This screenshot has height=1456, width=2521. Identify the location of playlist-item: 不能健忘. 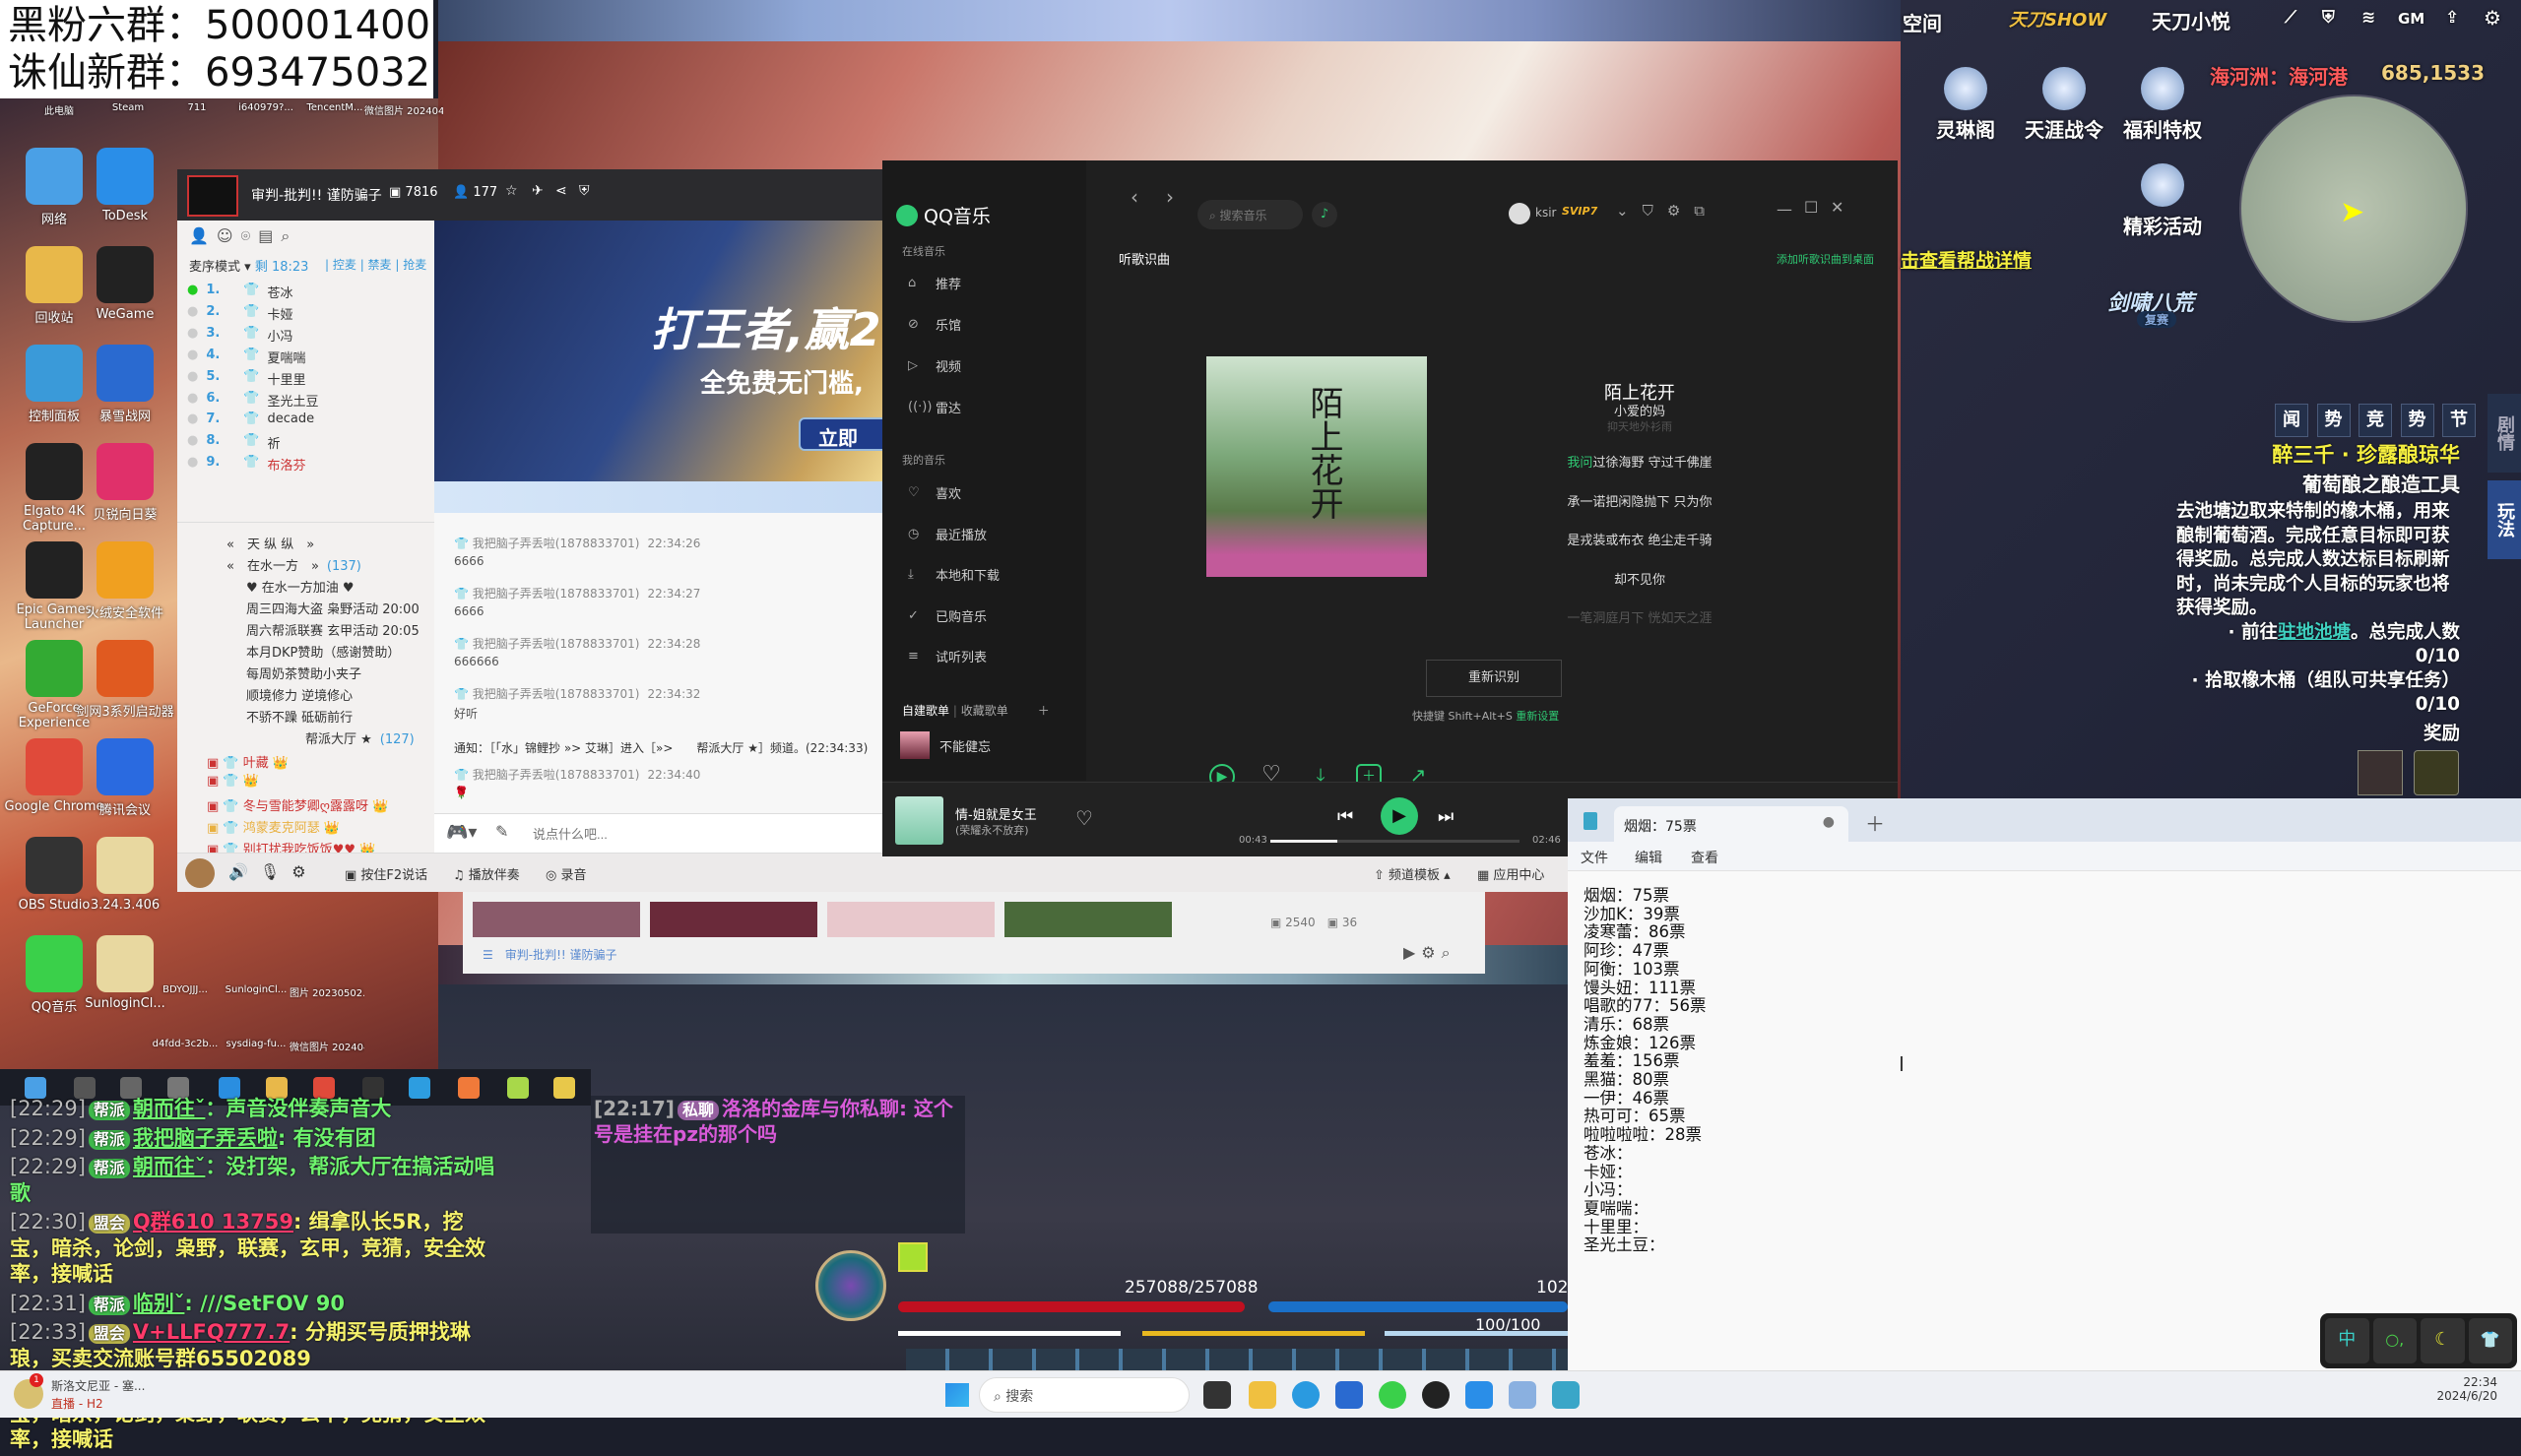
(945, 745).